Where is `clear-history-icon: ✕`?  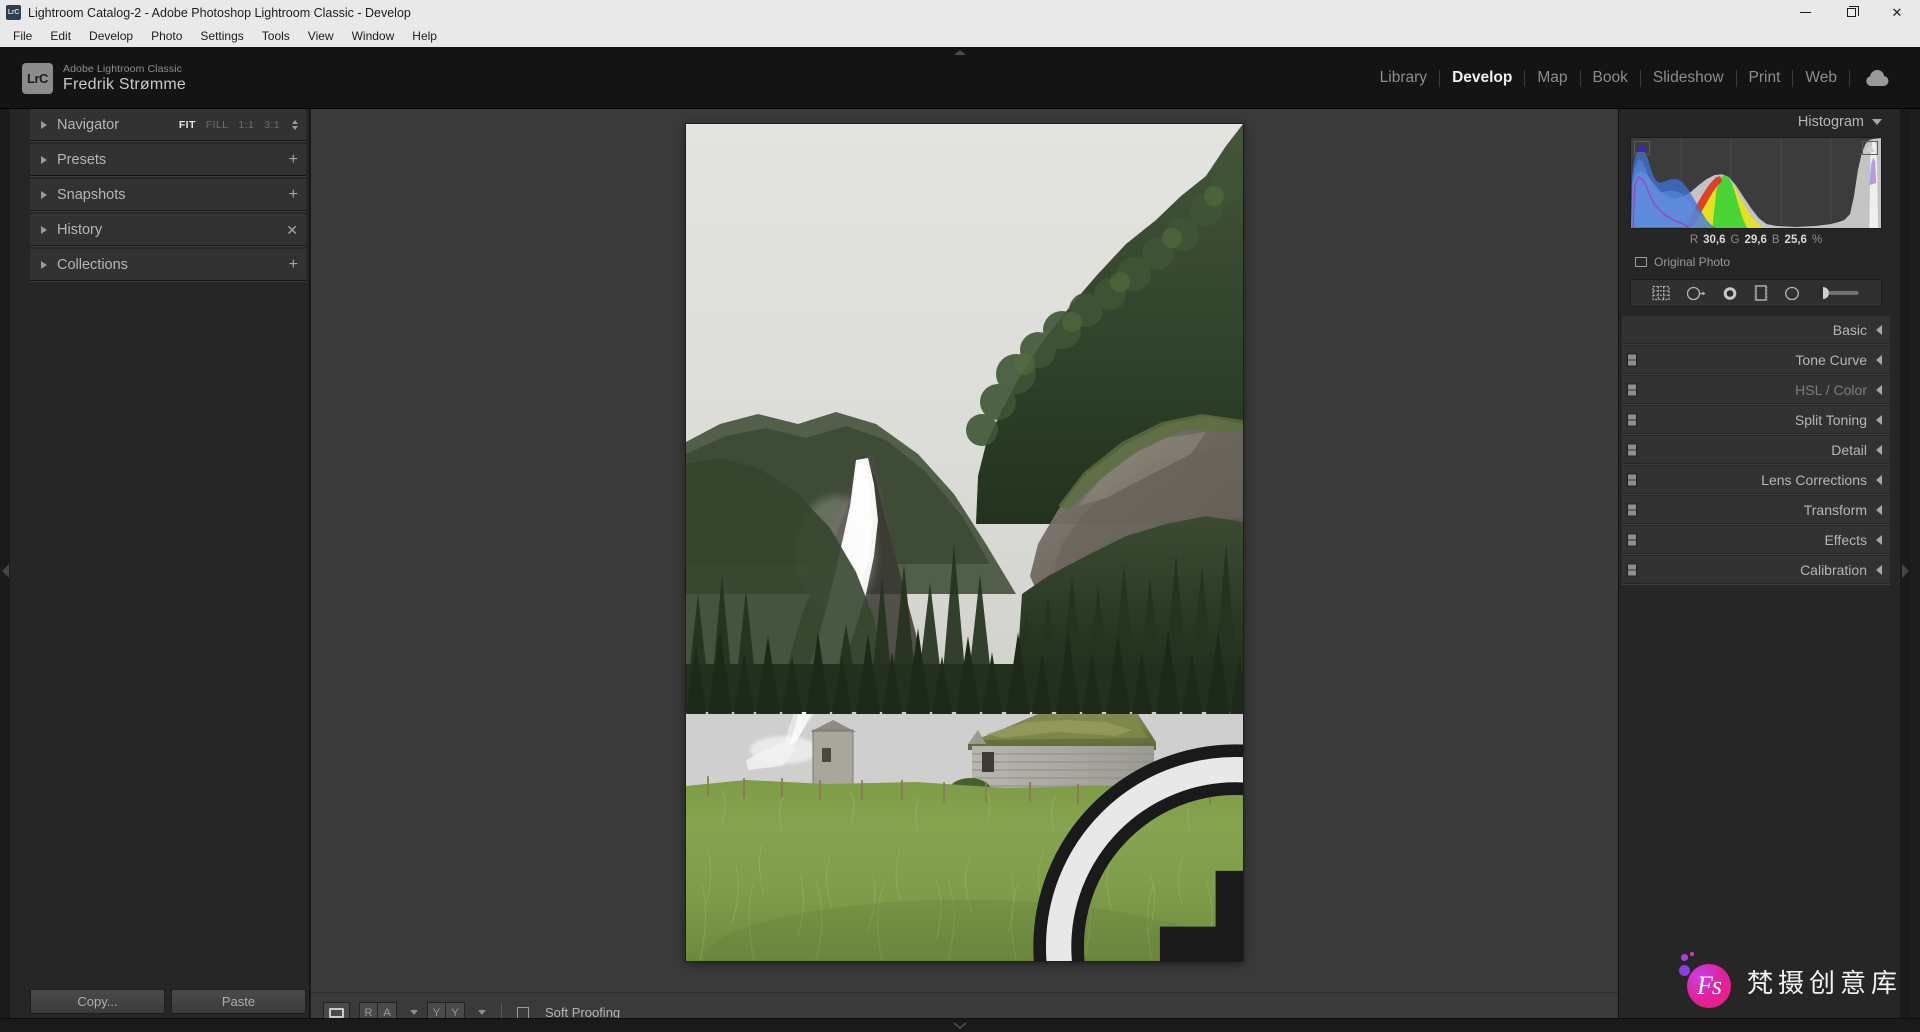
clear-history-icon: ✕ is located at coordinates (292, 230).